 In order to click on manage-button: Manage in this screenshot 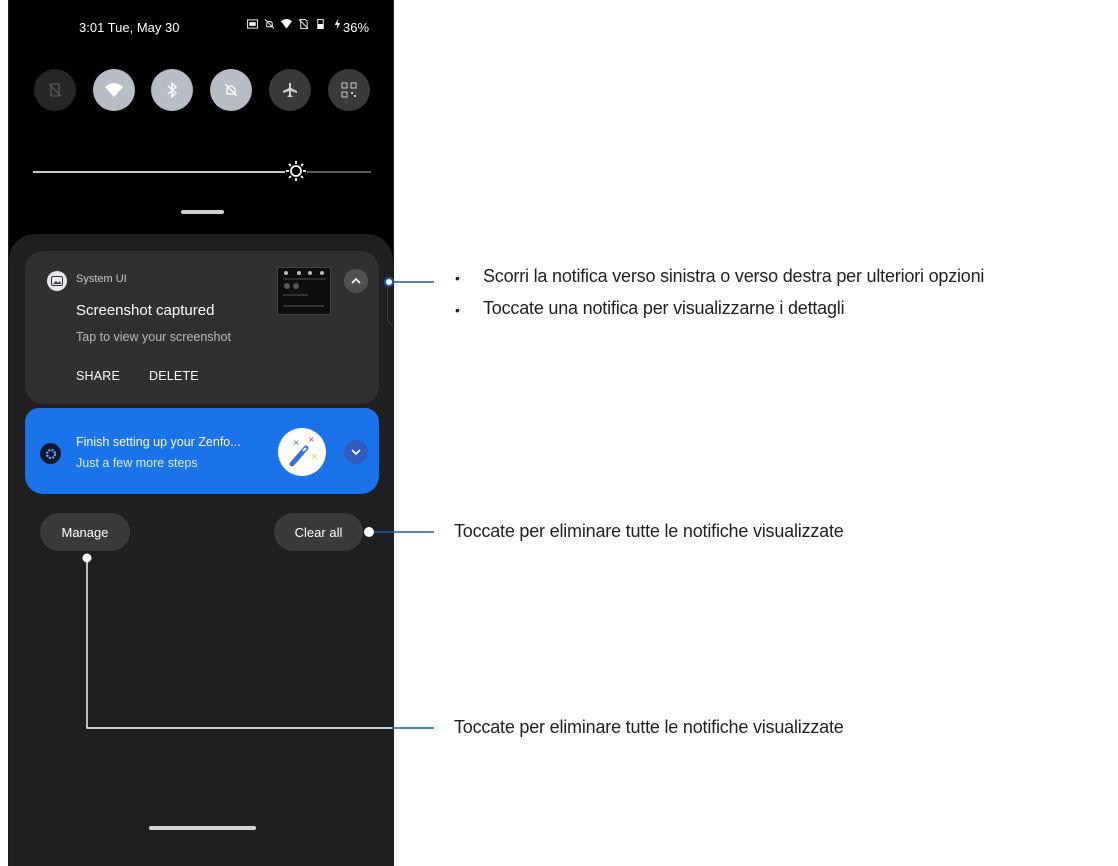, I will do `click(85, 532)`.